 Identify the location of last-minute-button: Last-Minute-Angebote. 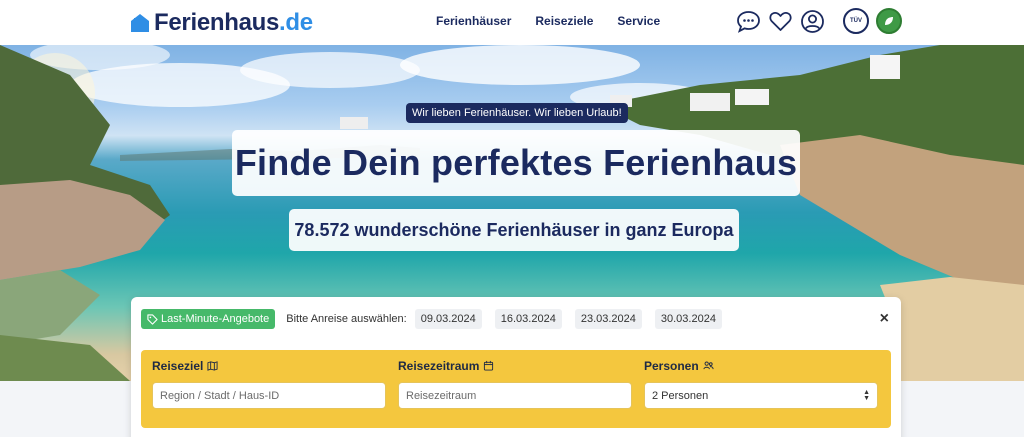
(208, 319).